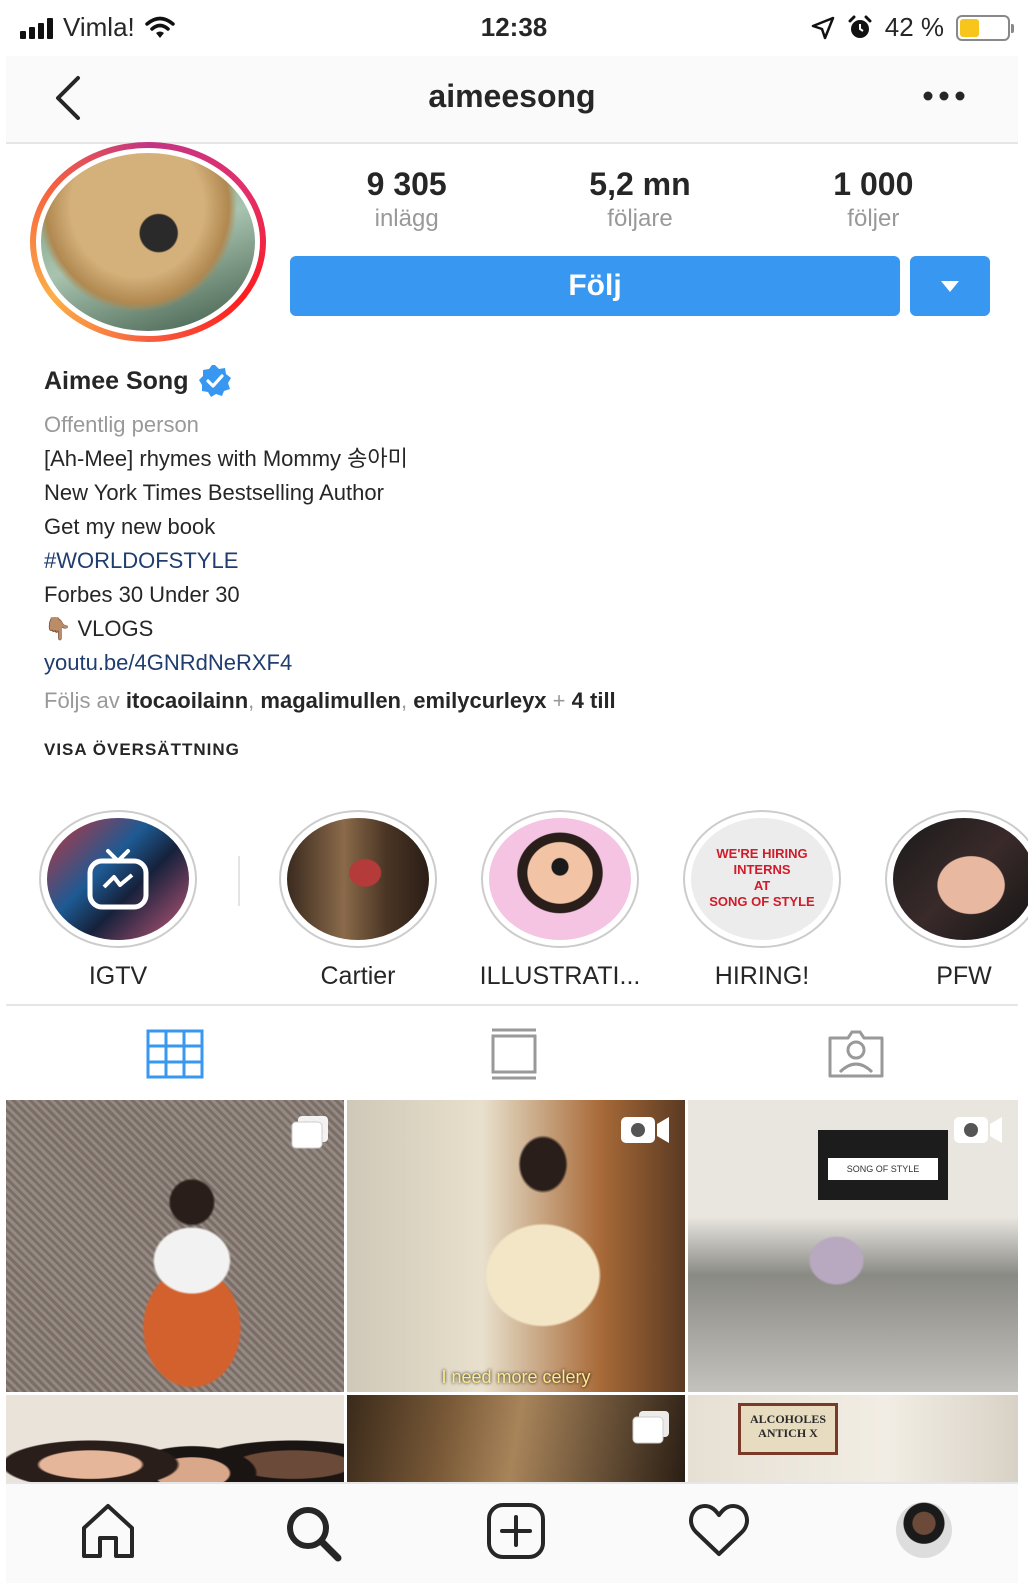 The image size is (1028, 1583). What do you see at coordinates (559, 700) in the screenshot?
I see `followed-by-plus: +` at bounding box center [559, 700].